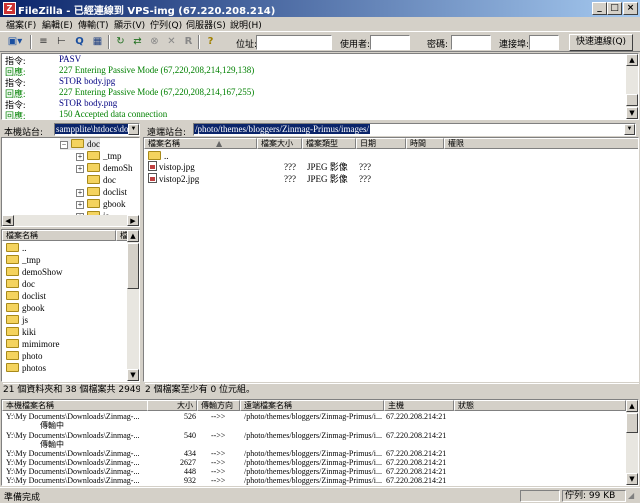  What do you see at coordinates (61, 41) in the screenshot?
I see `toggle-tree-icon: ⊢` at bounding box center [61, 41].